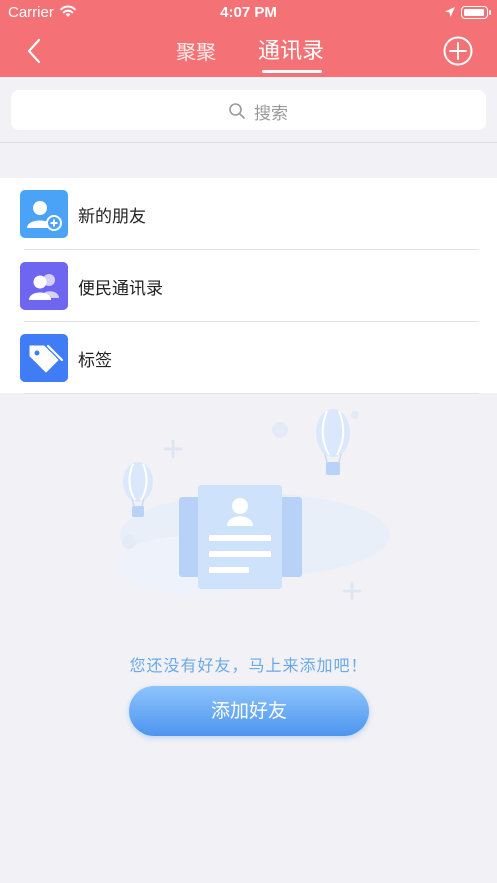  Describe the element at coordinates (292, 71) in the screenshot. I see `active-tab-indicator` at that location.